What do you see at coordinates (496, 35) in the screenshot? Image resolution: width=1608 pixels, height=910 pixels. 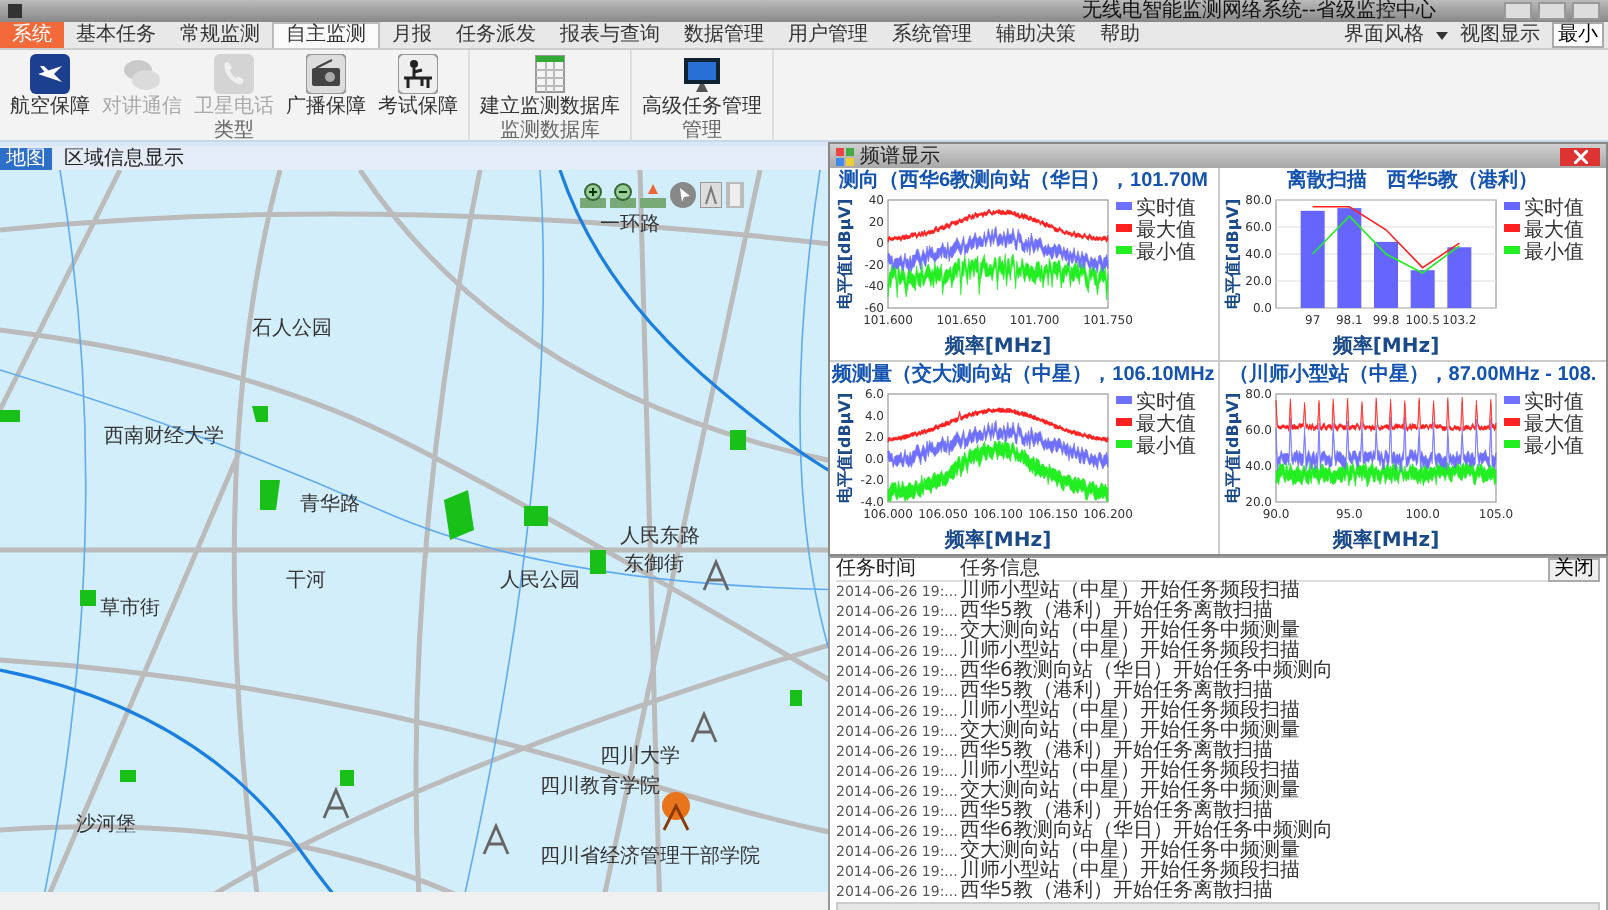 I see `ribbon-tab: 任务派发` at bounding box center [496, 35].